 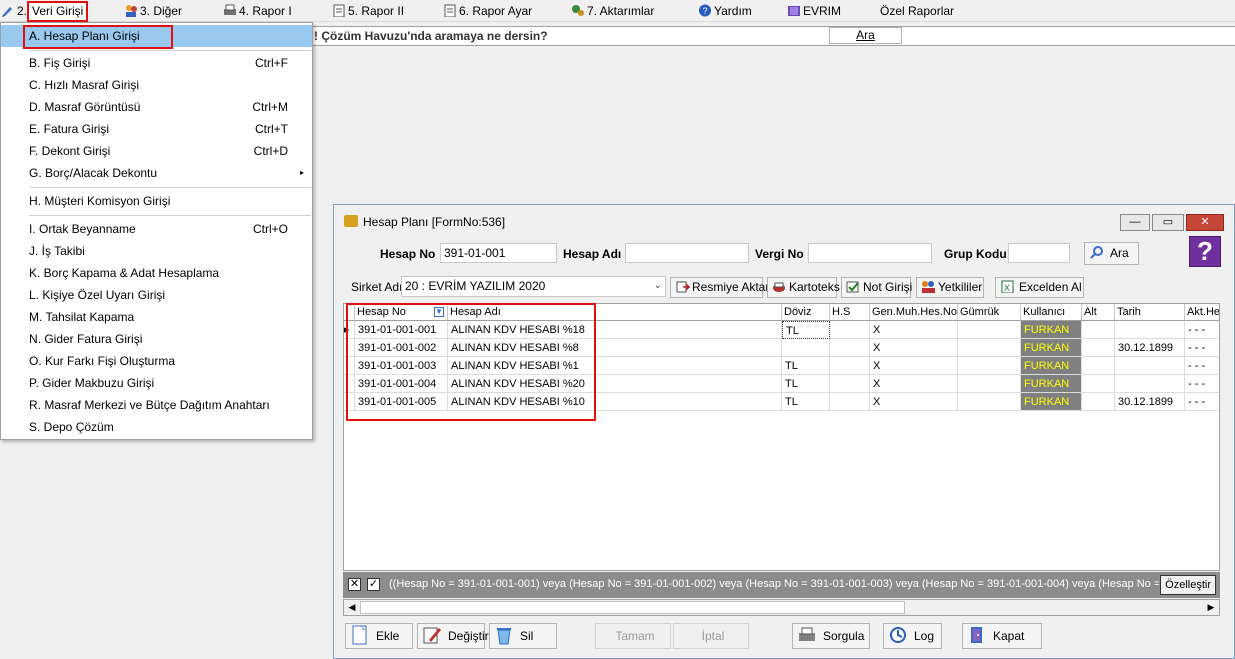 What do you see at coordinates (156, 85) in the screenshot?
I see `dropdown-item-hizli-masraf: C. Hızlı Masraf Girişi` at bounding box center [156, 85].